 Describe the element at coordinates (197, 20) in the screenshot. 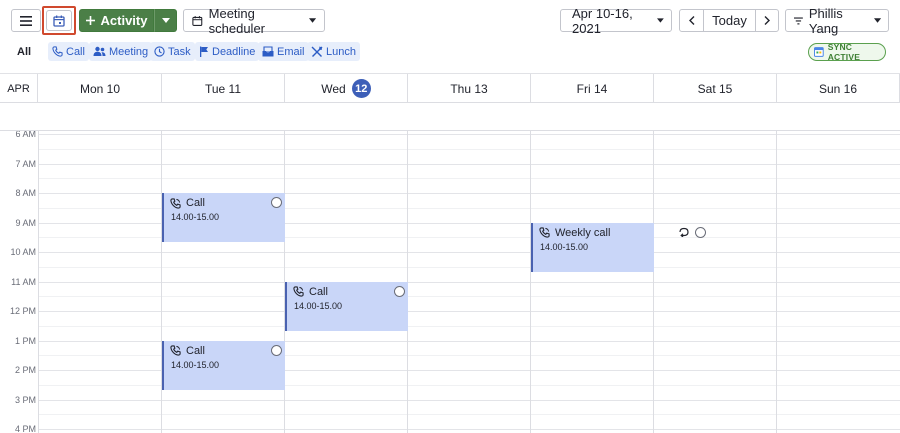

I see `calendar-icon` at that location.